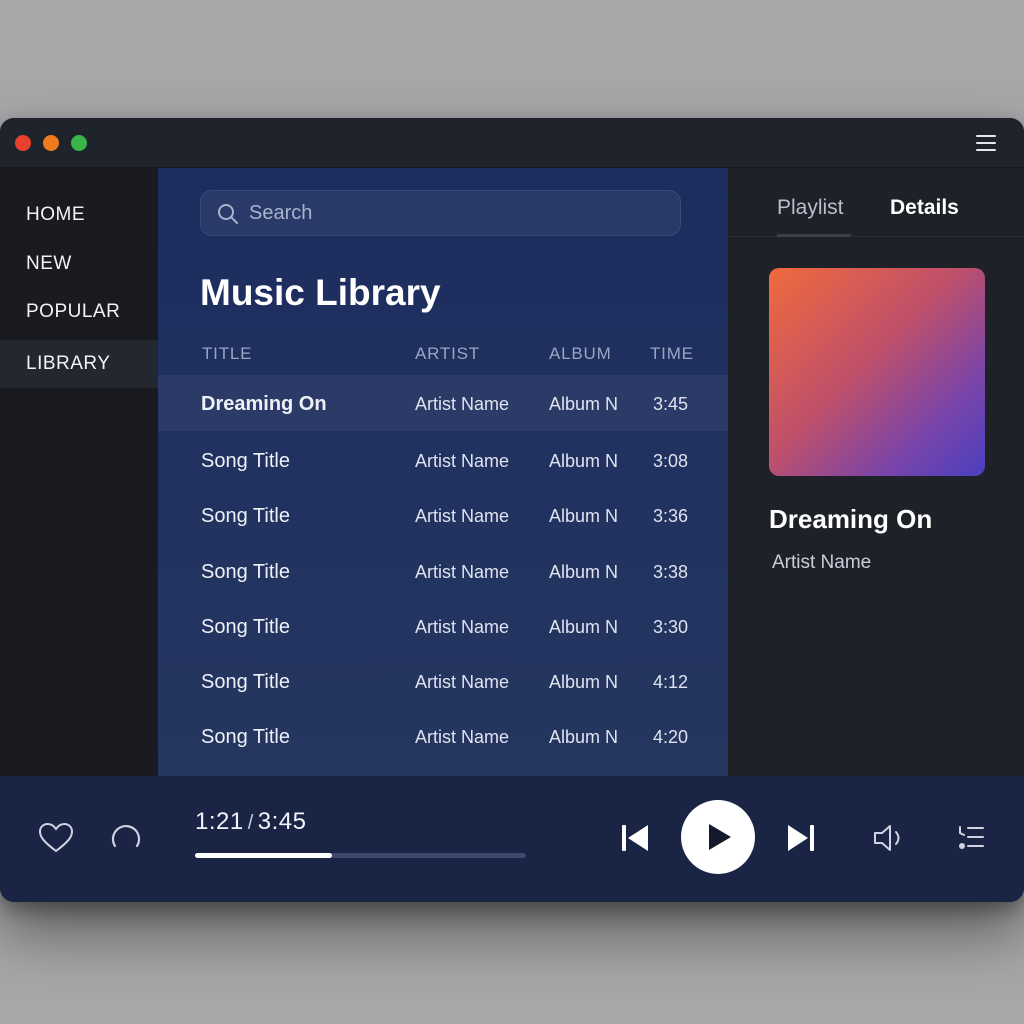 Image resolution: width=1024 pixels, height=1024 pixels. Describe the element at coordinates (512, 839) in the screenshot. I see `player-bar: 1:21/3:45` at that location.